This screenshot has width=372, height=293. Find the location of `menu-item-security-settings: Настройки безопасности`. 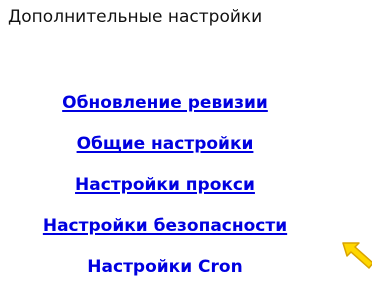

menu-item-security-settings: Настройки безопасности is located at coordinates (165, 231).